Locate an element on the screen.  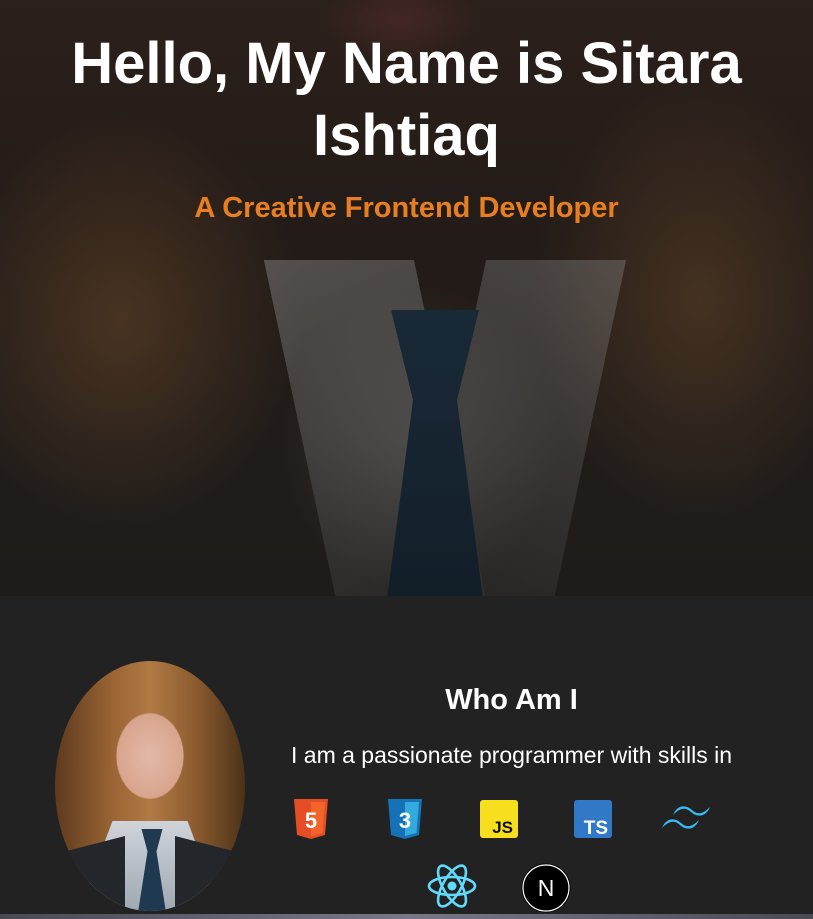
svg-text: TS is located at coordinates (596, 828).